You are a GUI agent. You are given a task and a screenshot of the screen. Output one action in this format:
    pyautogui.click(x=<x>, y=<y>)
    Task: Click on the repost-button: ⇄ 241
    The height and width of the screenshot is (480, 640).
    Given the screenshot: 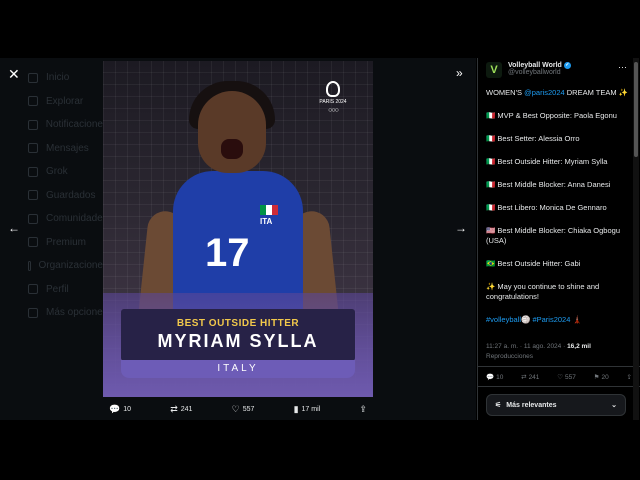 What is the action you would take?
    pyautogui.click(x=530, y=377)
    